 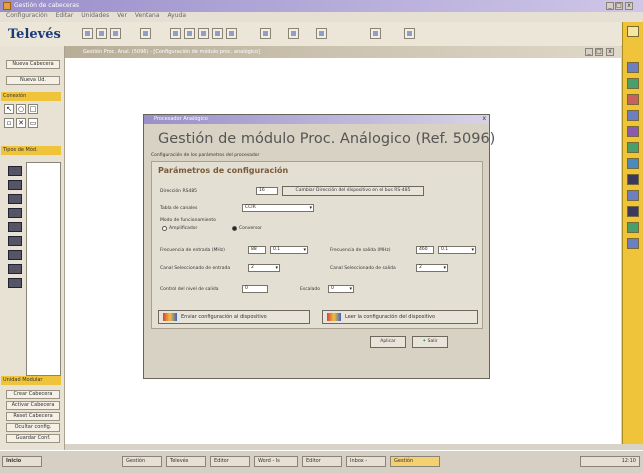 I want to click on out-level-field: 0, so click(x=255, y=289).